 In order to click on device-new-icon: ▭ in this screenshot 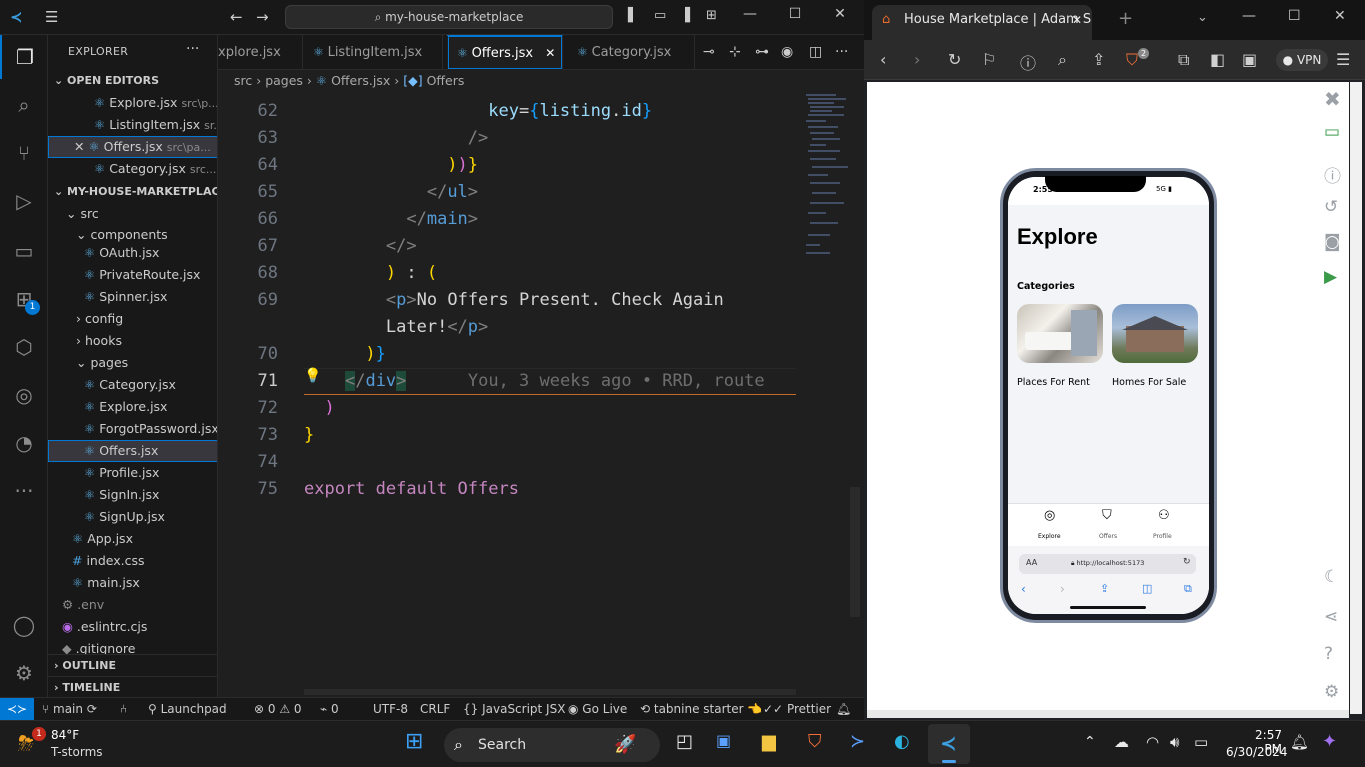, I will do `click(1332, 132)`.